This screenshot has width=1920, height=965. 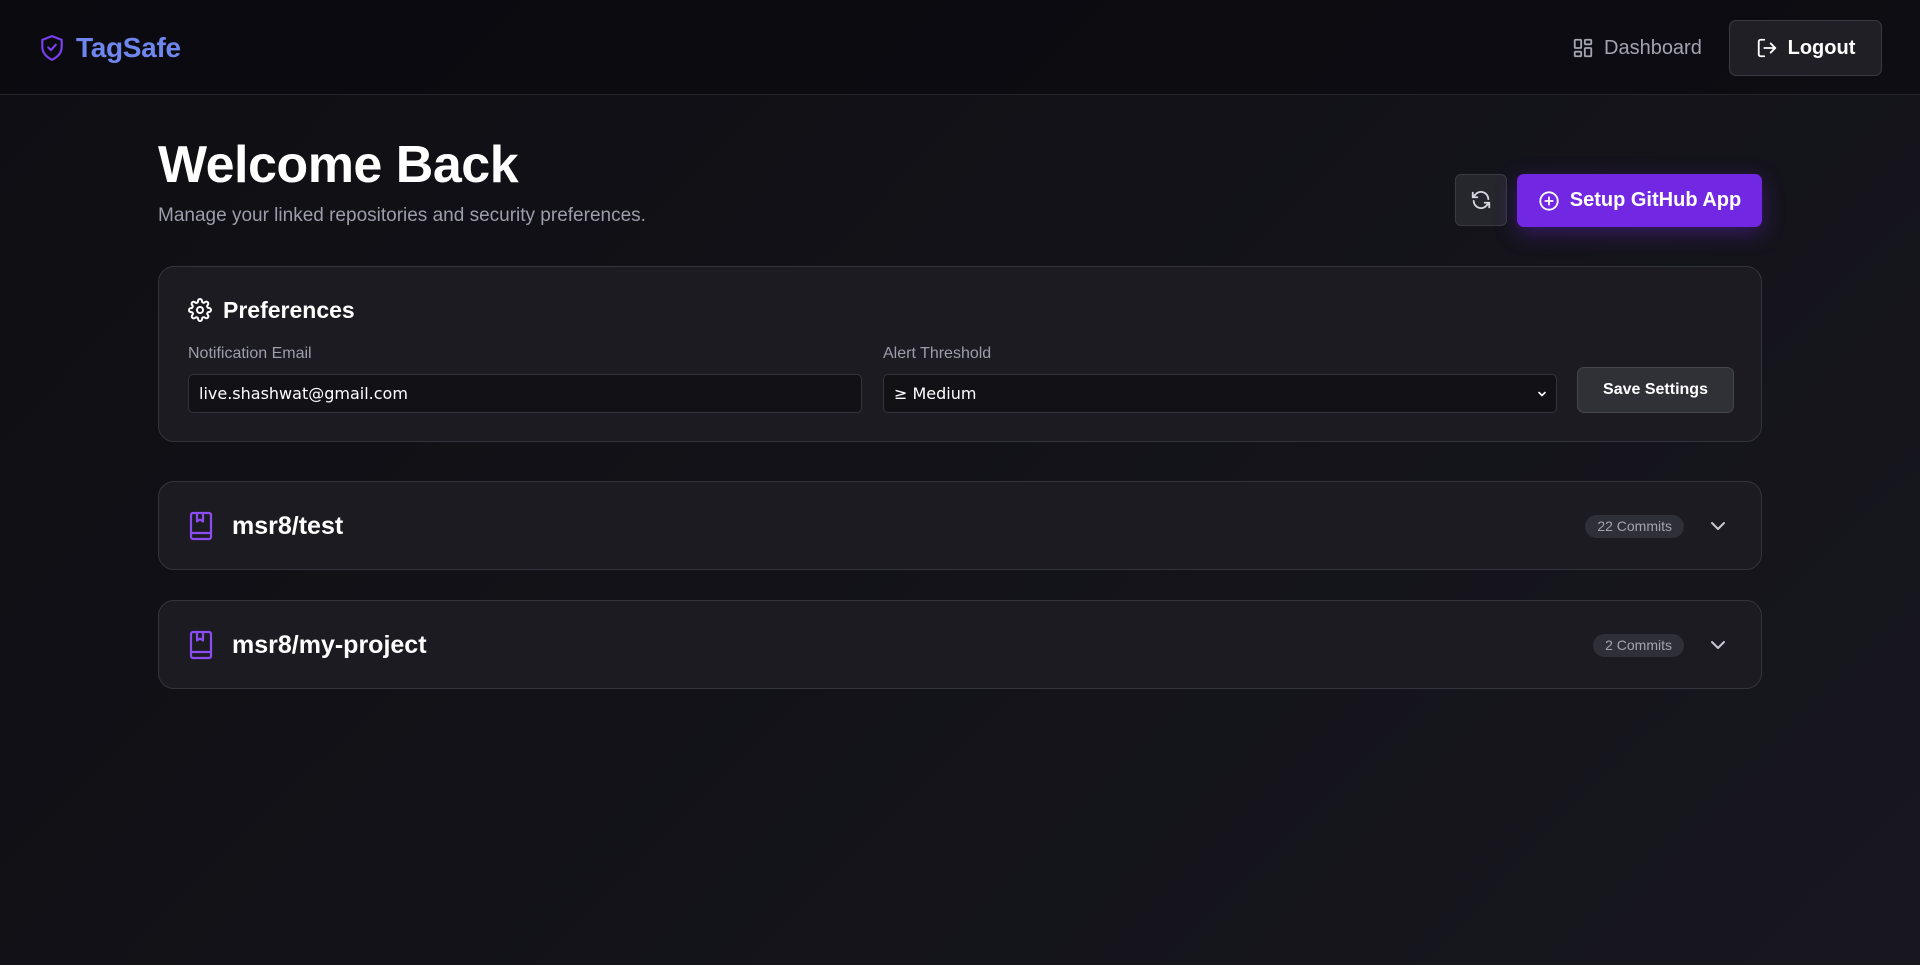 I want to click on save-settings-button: Save Settings, so click(x=1655, y=390).